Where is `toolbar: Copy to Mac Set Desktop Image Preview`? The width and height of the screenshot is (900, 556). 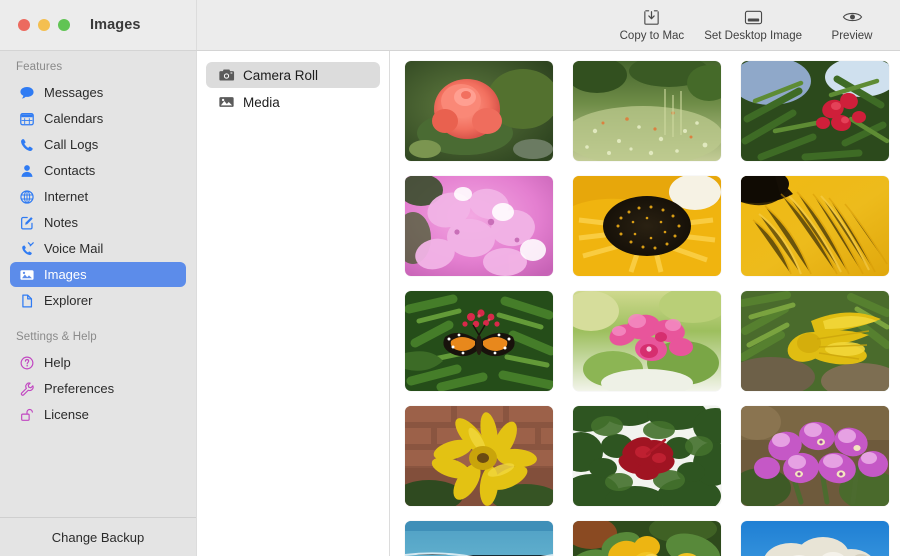
toolbar: Copy to Mac Set Desktop Image Preview is located at coordinates (755, 25).